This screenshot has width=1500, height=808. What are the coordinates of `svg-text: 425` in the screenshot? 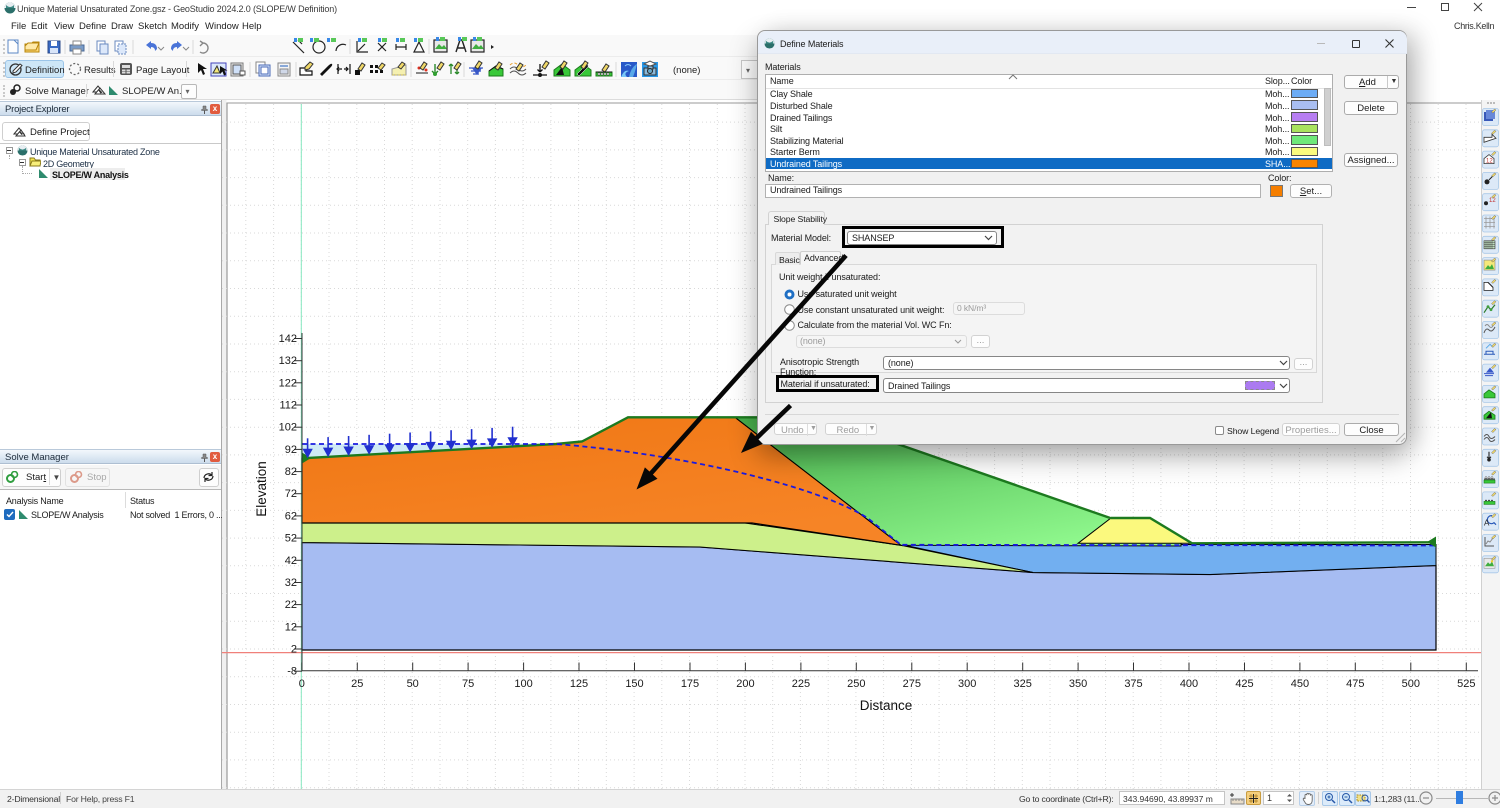 It's located at (1244, 684).